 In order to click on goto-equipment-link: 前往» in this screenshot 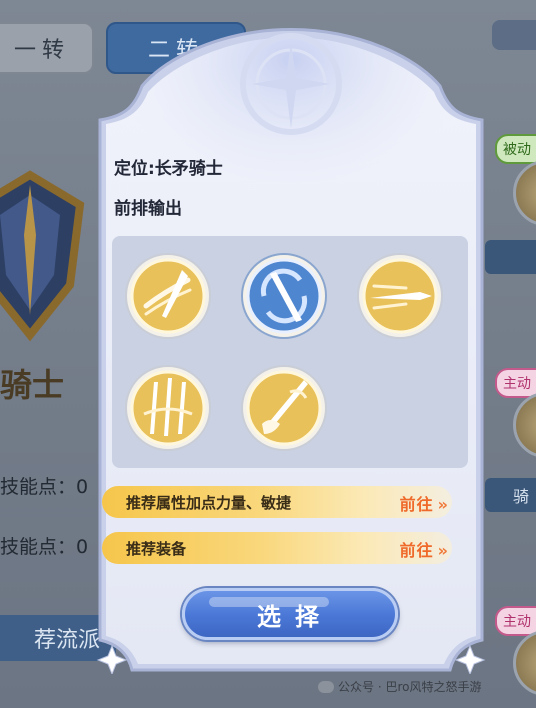, I will do `click(424, 549)`.